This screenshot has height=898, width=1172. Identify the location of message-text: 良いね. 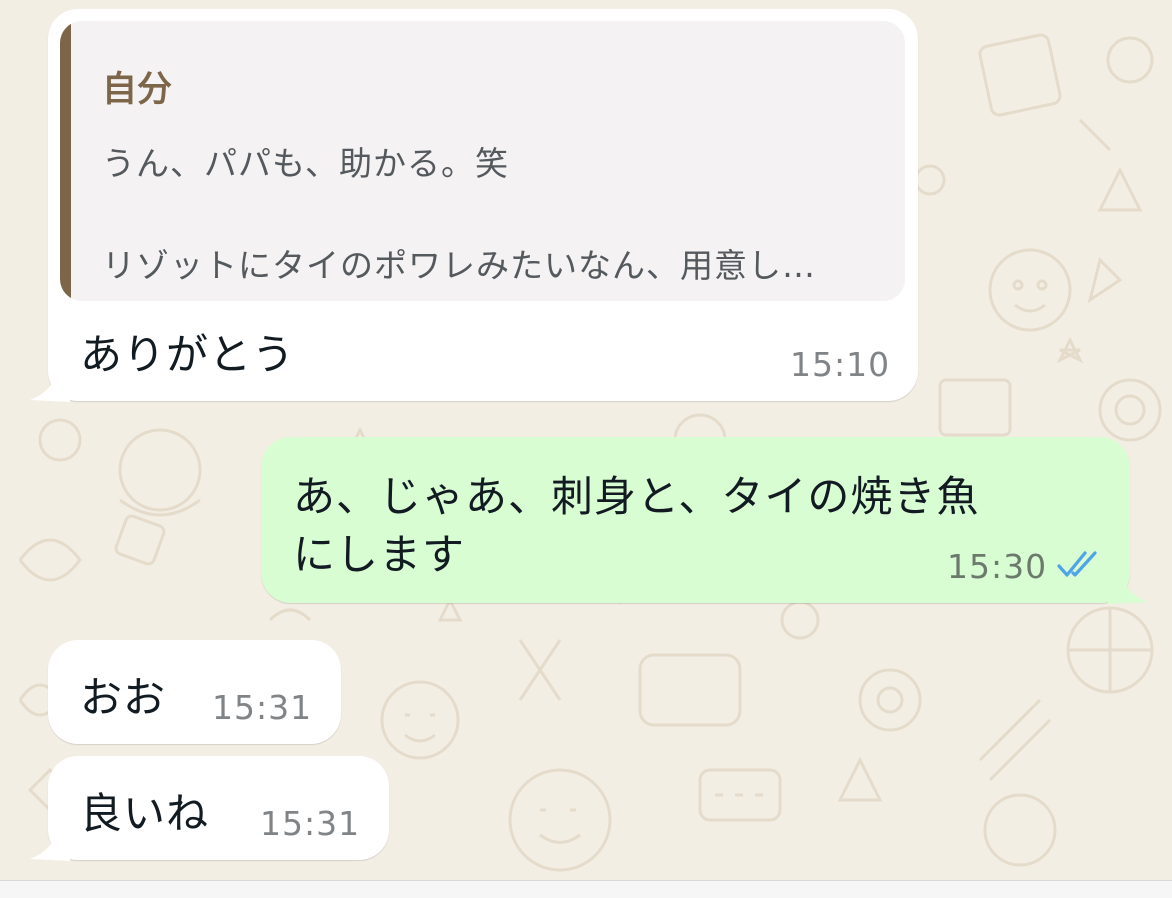
(145, 813).